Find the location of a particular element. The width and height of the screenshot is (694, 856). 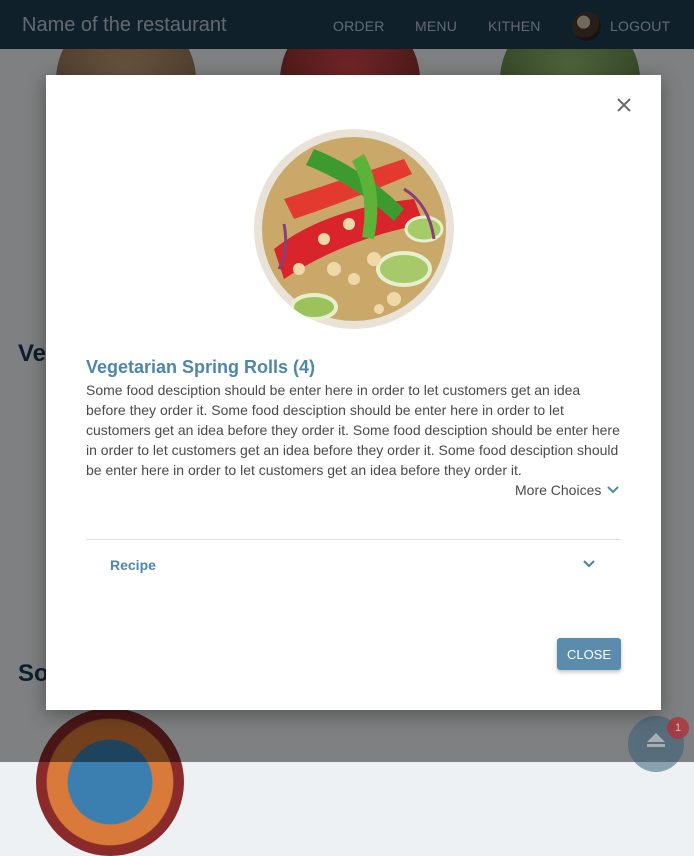

close-icon is located at coordinates (624, 105).